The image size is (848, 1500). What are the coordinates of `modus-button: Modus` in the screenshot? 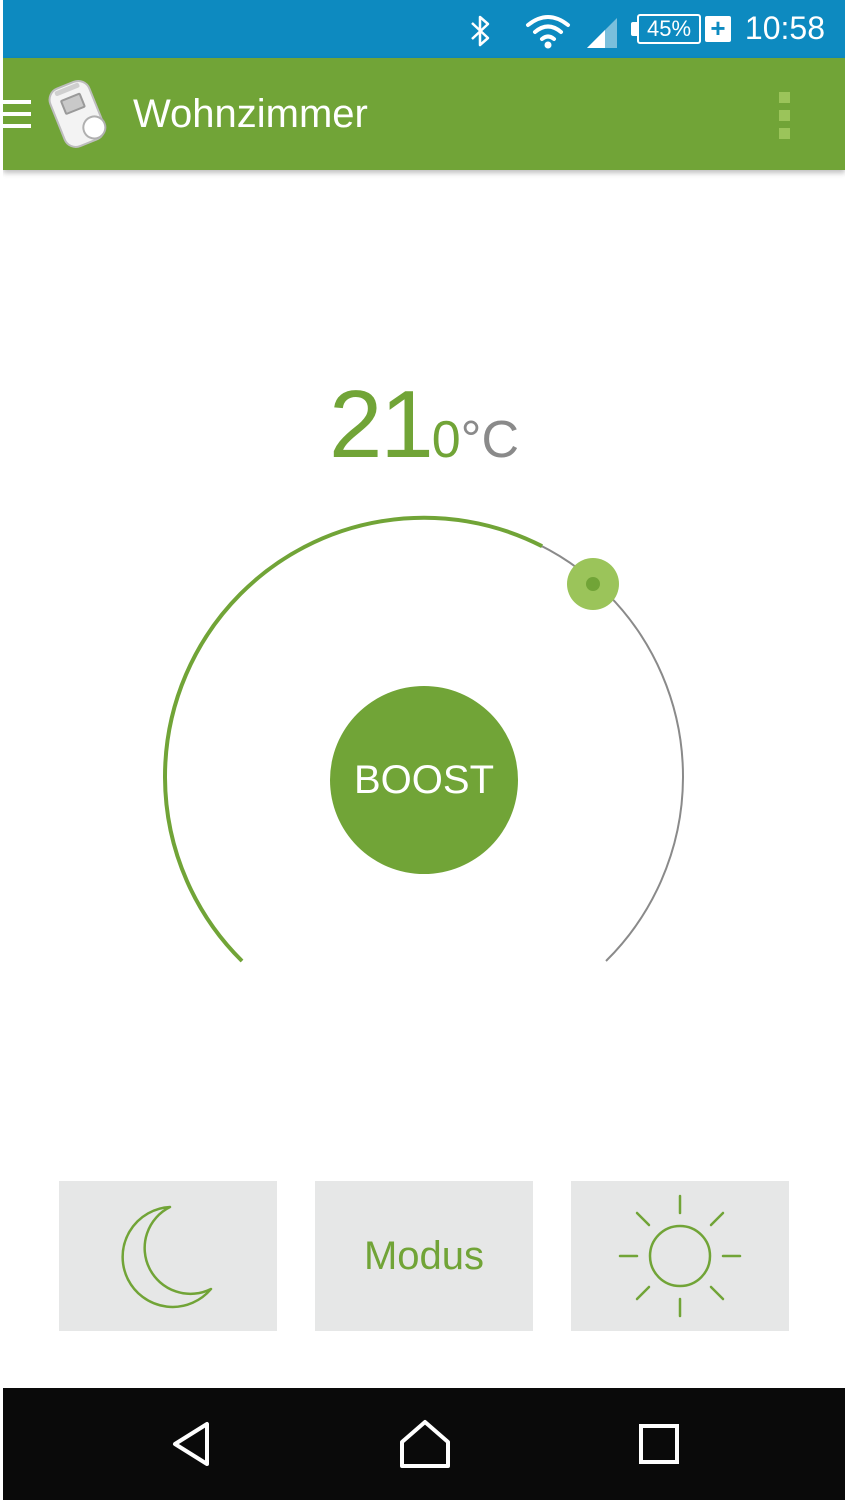 It's located at (424, 1256).